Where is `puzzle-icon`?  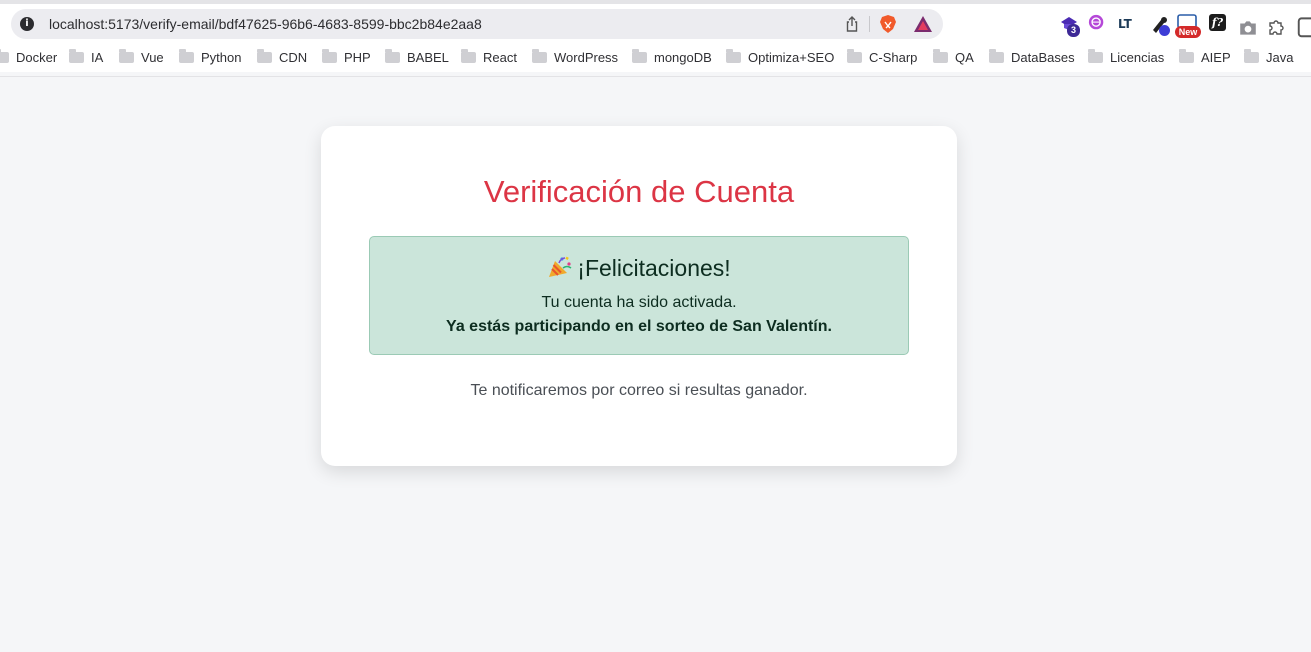 puzzle-icon is located at coordinates (1277, 27).